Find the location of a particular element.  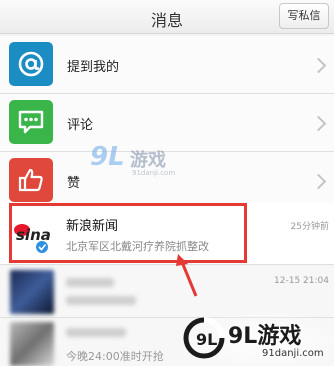

at-icon is located at coordinates (31, 64).